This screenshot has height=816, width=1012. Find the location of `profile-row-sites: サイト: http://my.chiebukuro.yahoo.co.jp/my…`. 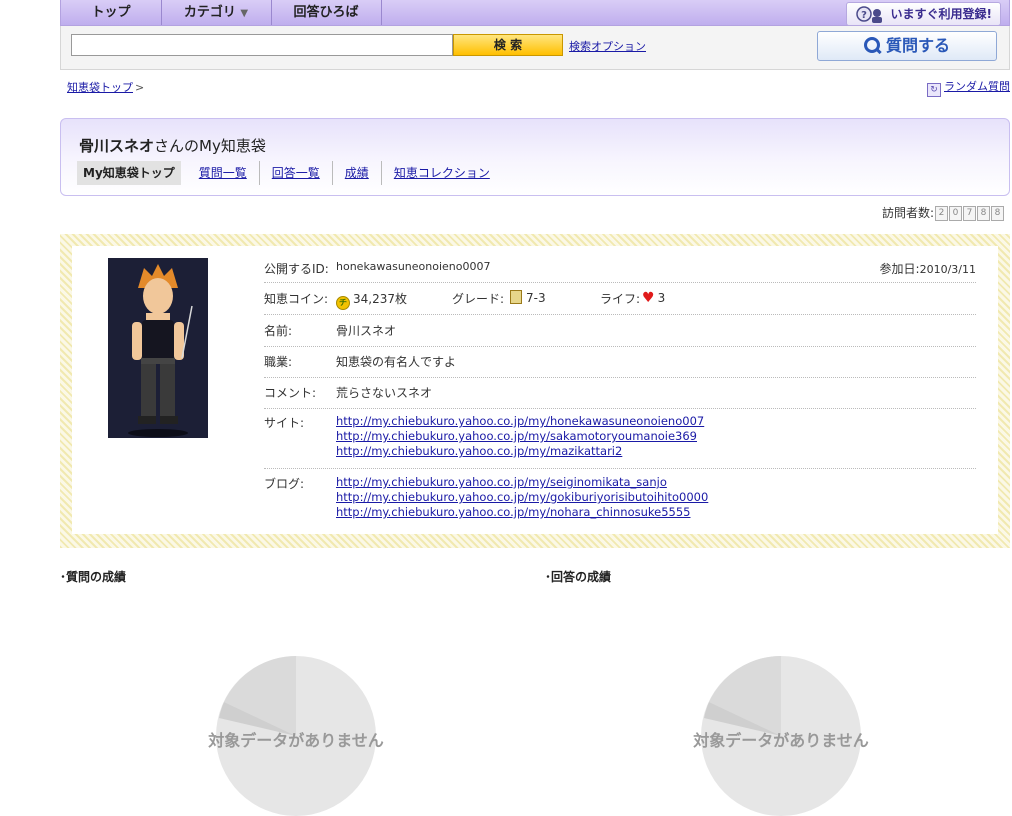

profile-row-sites: サイト: http://my.chiebukuro.yahoo.co.jp/my… is located at coordinates (620, 441).